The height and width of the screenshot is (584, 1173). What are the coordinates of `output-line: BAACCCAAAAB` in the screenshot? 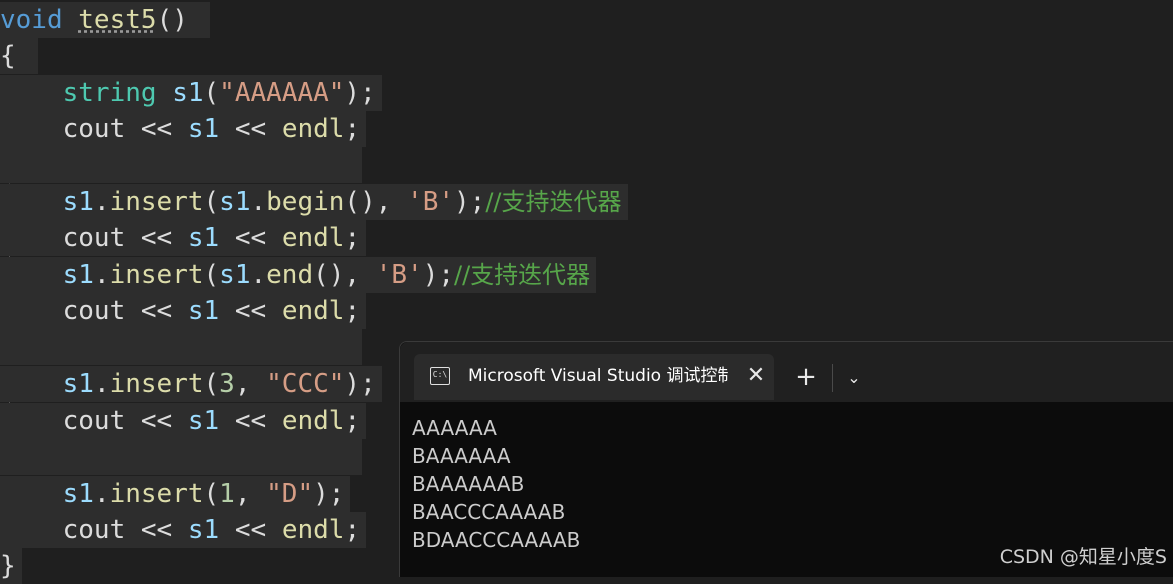 It's located at (489, 512).